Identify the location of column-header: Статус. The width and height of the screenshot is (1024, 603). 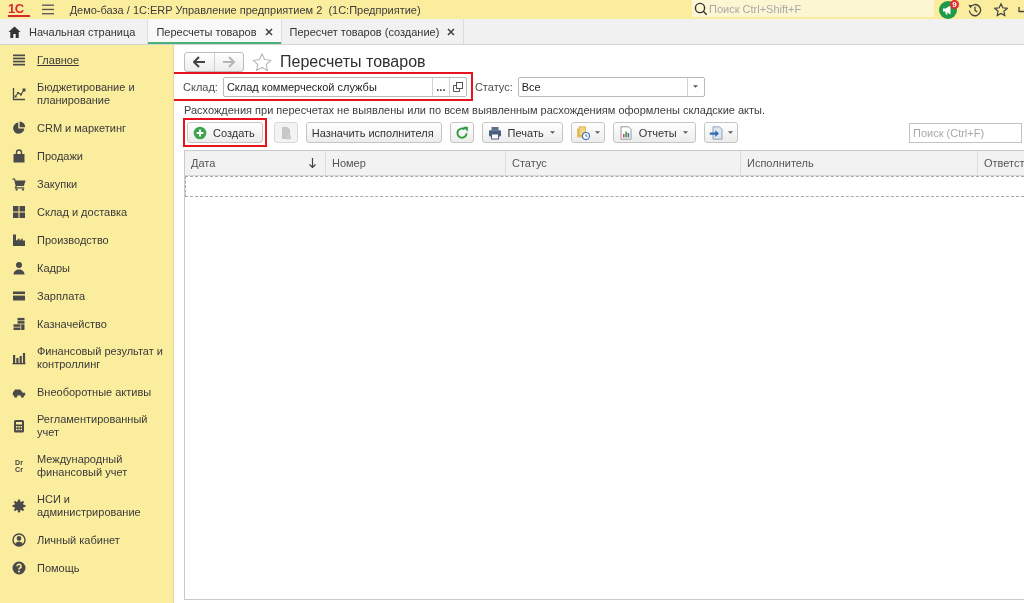
(623, 163).